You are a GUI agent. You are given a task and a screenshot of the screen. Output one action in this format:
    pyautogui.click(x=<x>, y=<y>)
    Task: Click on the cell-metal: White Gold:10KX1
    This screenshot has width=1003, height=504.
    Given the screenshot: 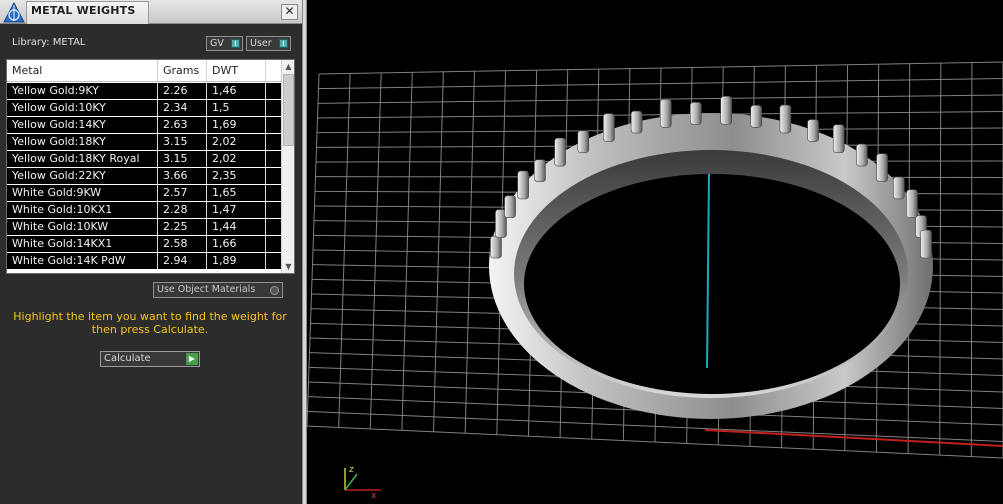 What is the action you would take?
    pyautogui.click(x=82, y=210)
    